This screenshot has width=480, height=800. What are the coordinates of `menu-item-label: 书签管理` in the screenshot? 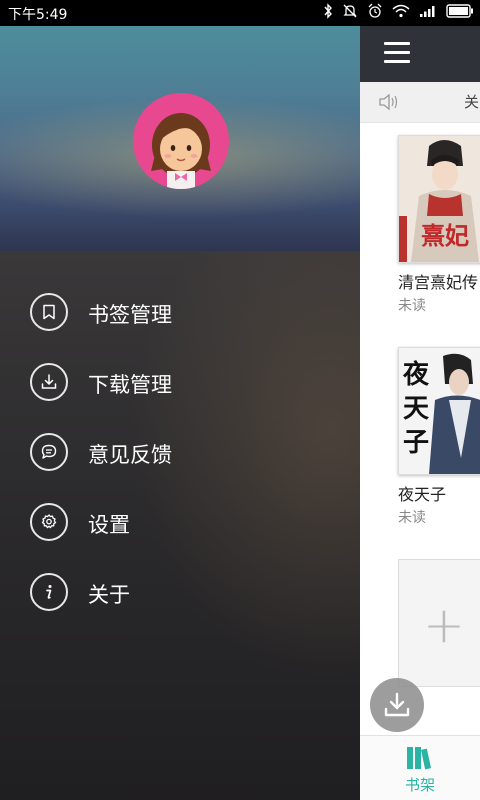 It's located at (130, 315).